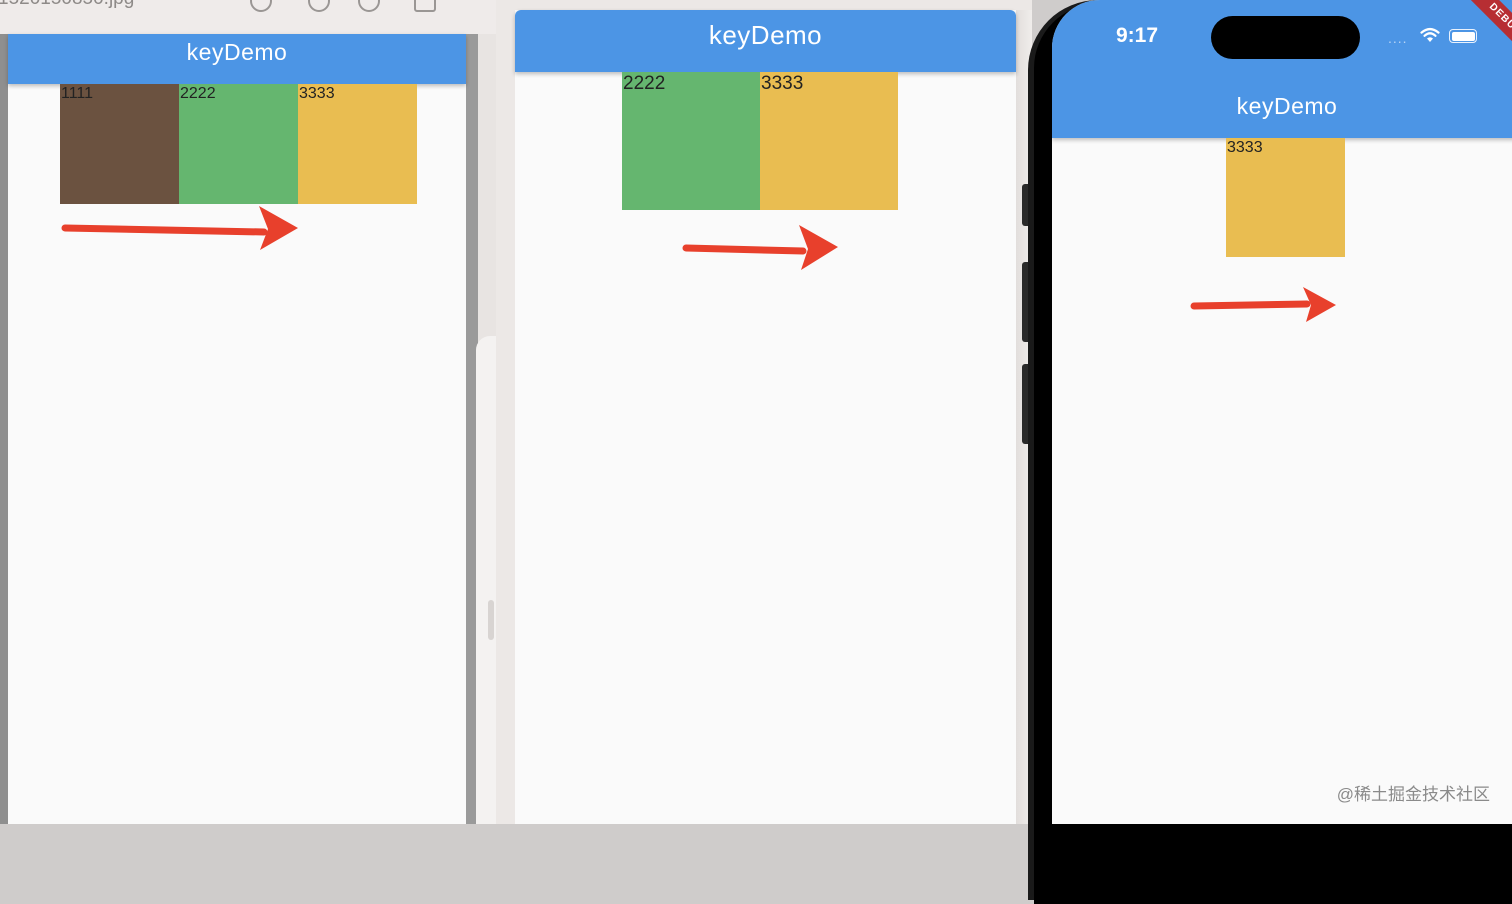 The image size is (1512, 904). What do you see at coordinates (1413, 794) in the screenshot?
I see `watermark: @稀土掘金技术社区` at bounding box center [1413, 794].